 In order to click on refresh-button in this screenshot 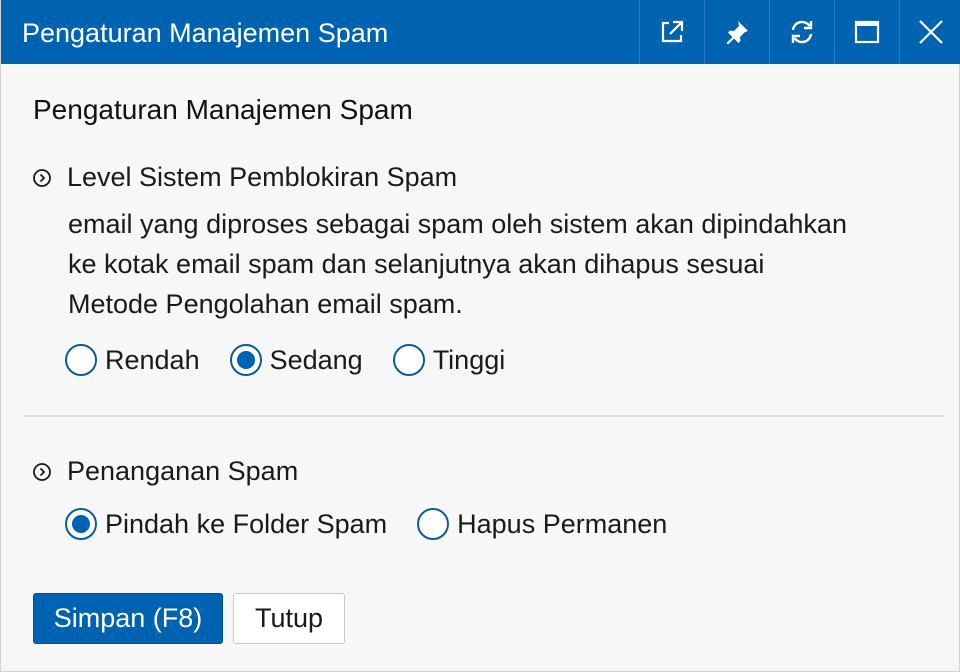, I will do `click(801, 32)`.